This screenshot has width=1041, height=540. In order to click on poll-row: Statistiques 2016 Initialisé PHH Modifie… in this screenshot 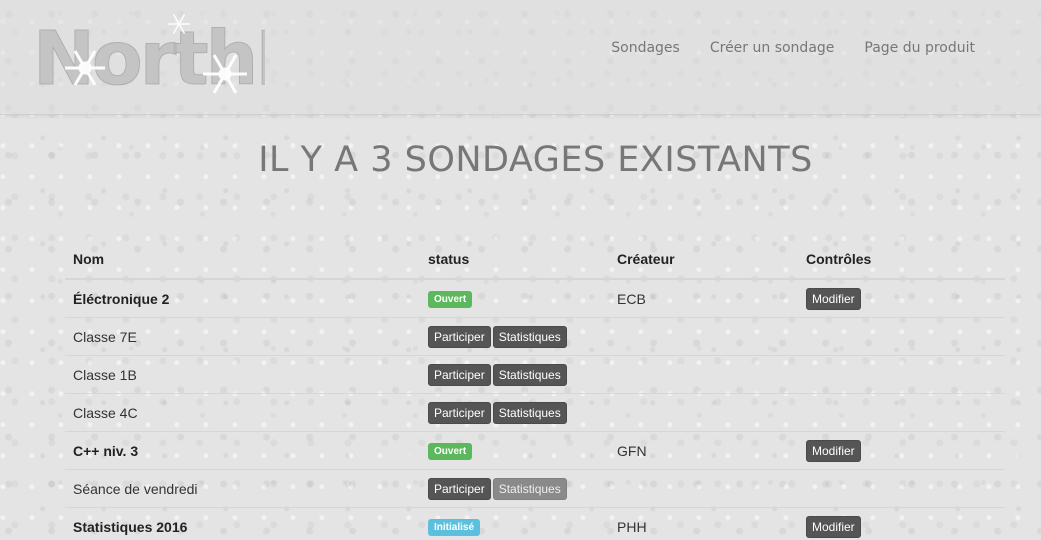, I will do `click(535, 523)`.